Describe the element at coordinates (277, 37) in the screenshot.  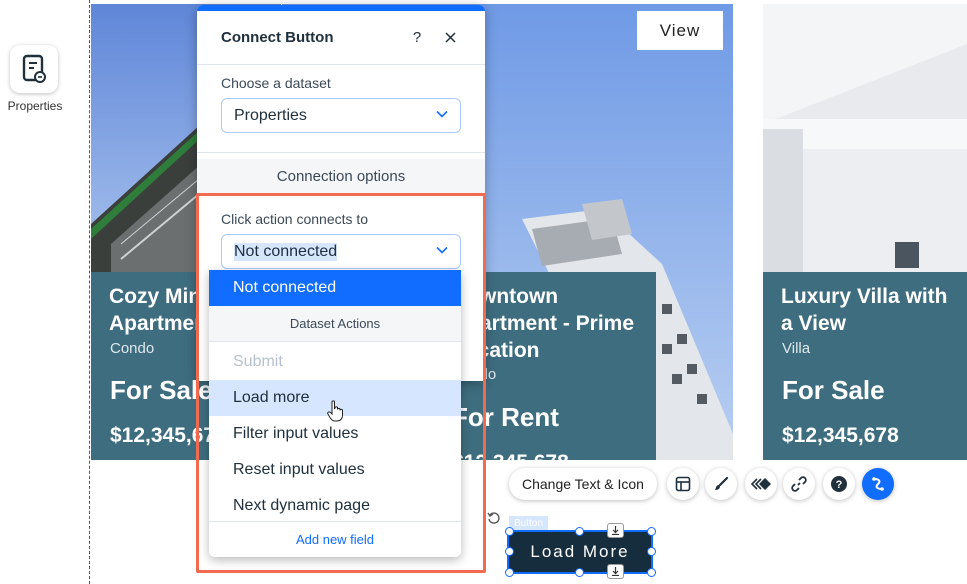
I see `panel-title: Connect Button` at that location.